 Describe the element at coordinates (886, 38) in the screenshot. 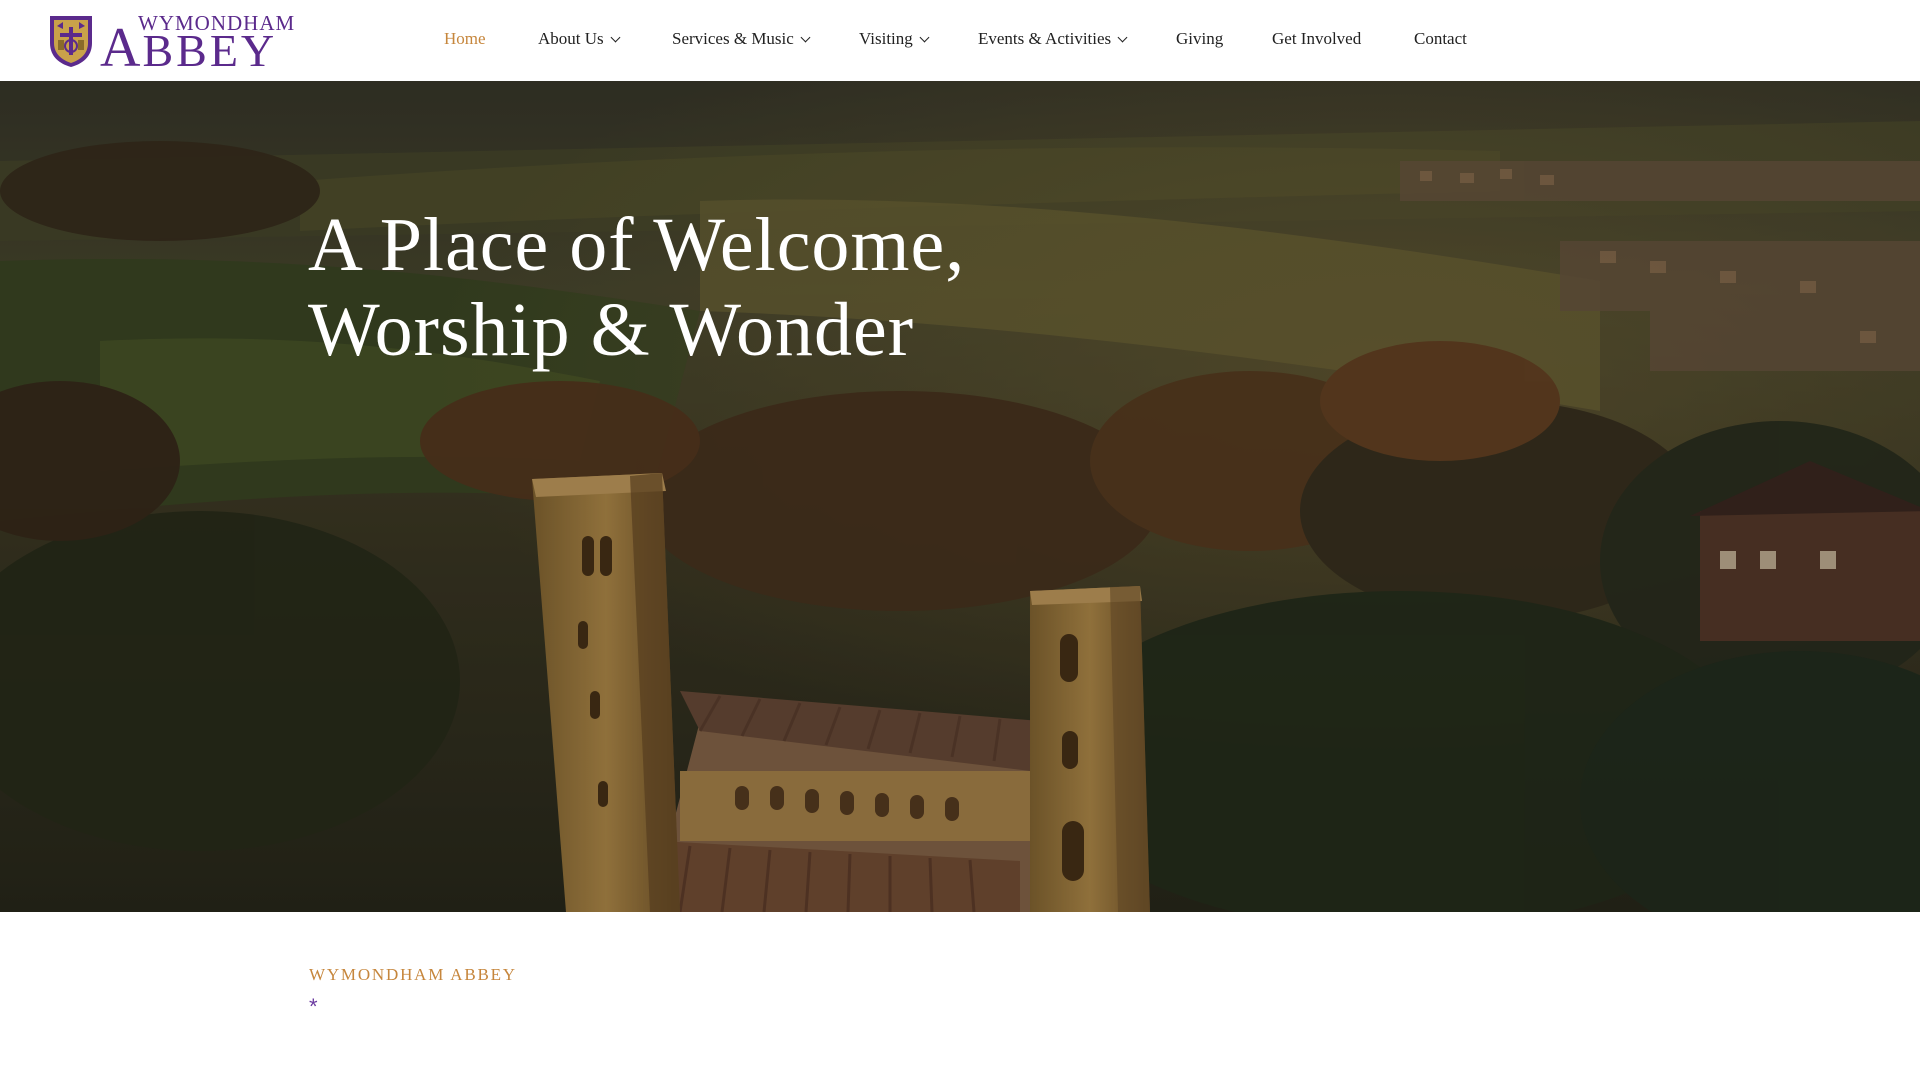

I see `nav-visiting-label: Visiting` at that location.